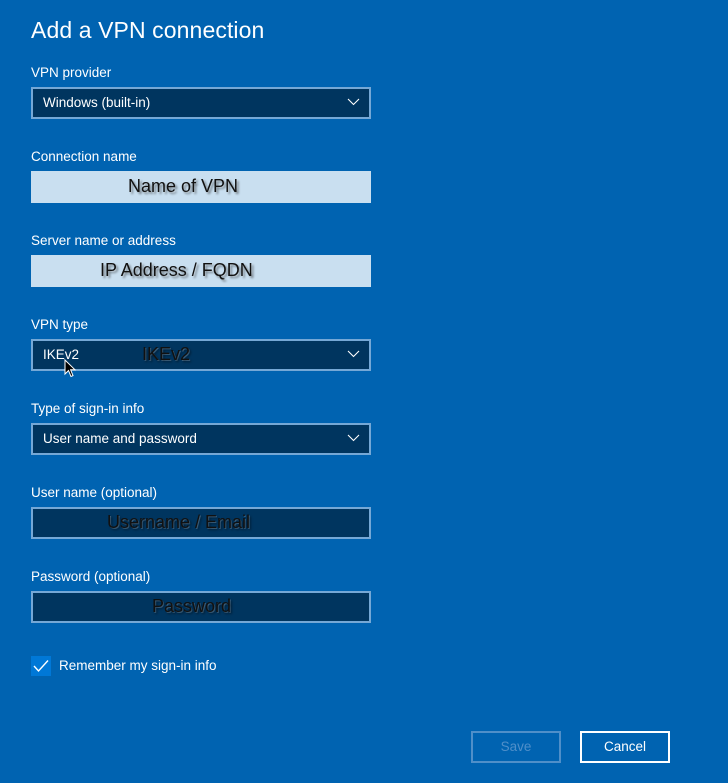  What do you see at coordinates (176, 270) in the screenshot?
I see `server-overlay: IP Address / FQDN` at bounding box center [176, 270].